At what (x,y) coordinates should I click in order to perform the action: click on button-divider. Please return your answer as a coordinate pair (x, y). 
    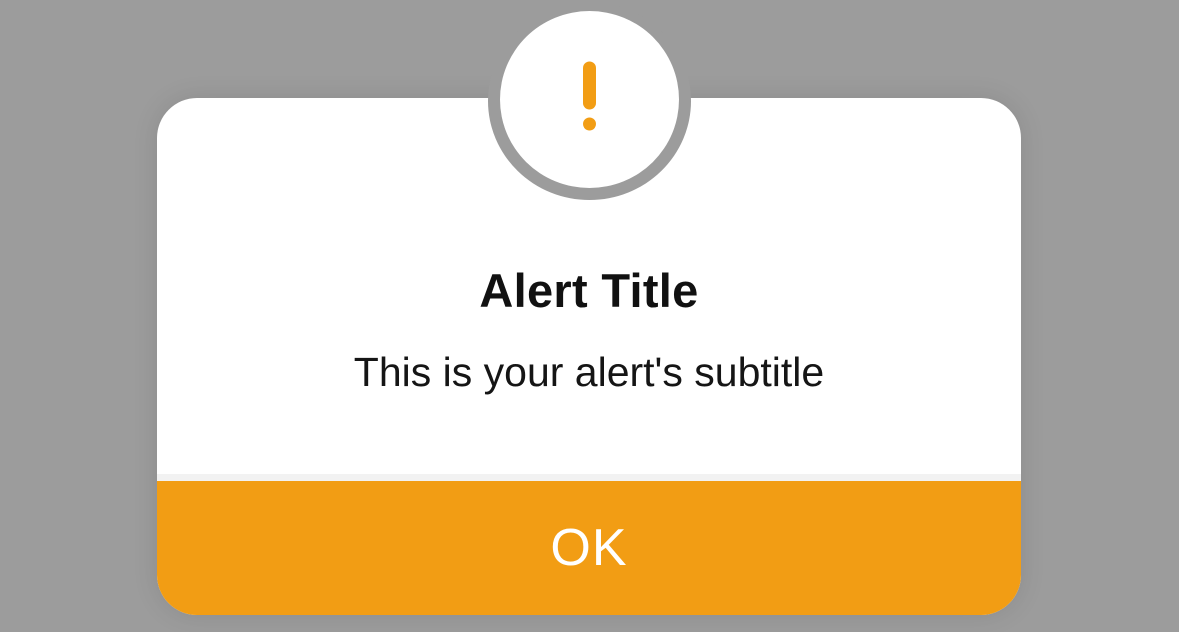
    Looking at the image, I should click on (589, 477).